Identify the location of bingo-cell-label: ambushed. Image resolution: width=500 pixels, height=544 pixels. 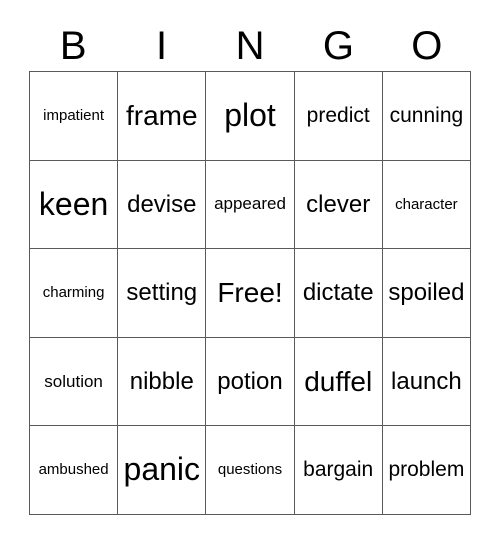
(73, 470).